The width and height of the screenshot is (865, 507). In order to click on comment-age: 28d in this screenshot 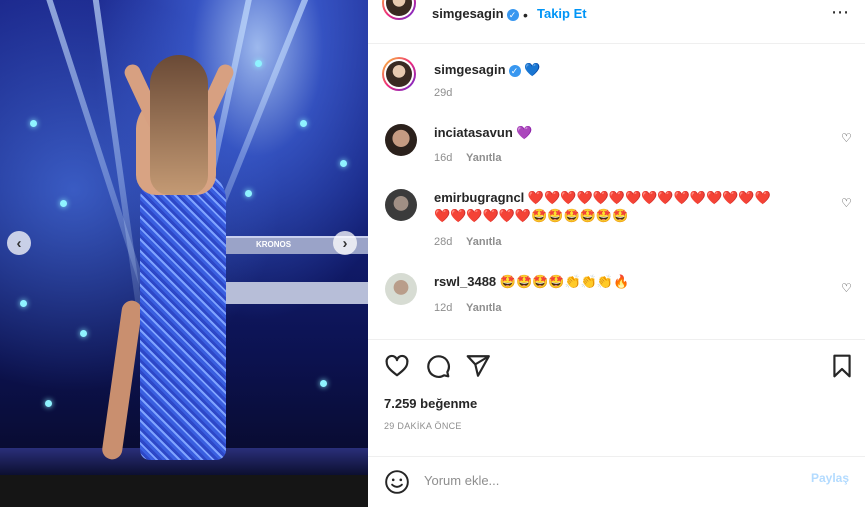, I will do `click(443, 242)`.